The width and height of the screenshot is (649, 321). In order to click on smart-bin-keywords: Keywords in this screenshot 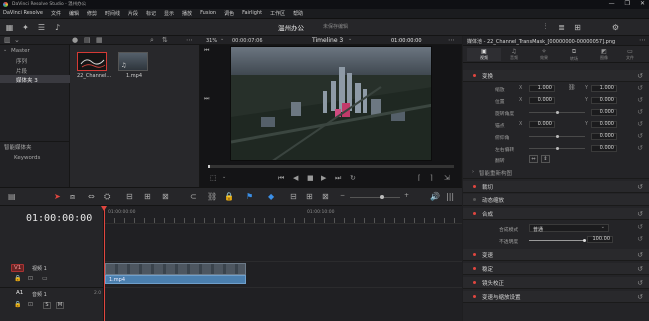, I will do `click(27, 158)`.